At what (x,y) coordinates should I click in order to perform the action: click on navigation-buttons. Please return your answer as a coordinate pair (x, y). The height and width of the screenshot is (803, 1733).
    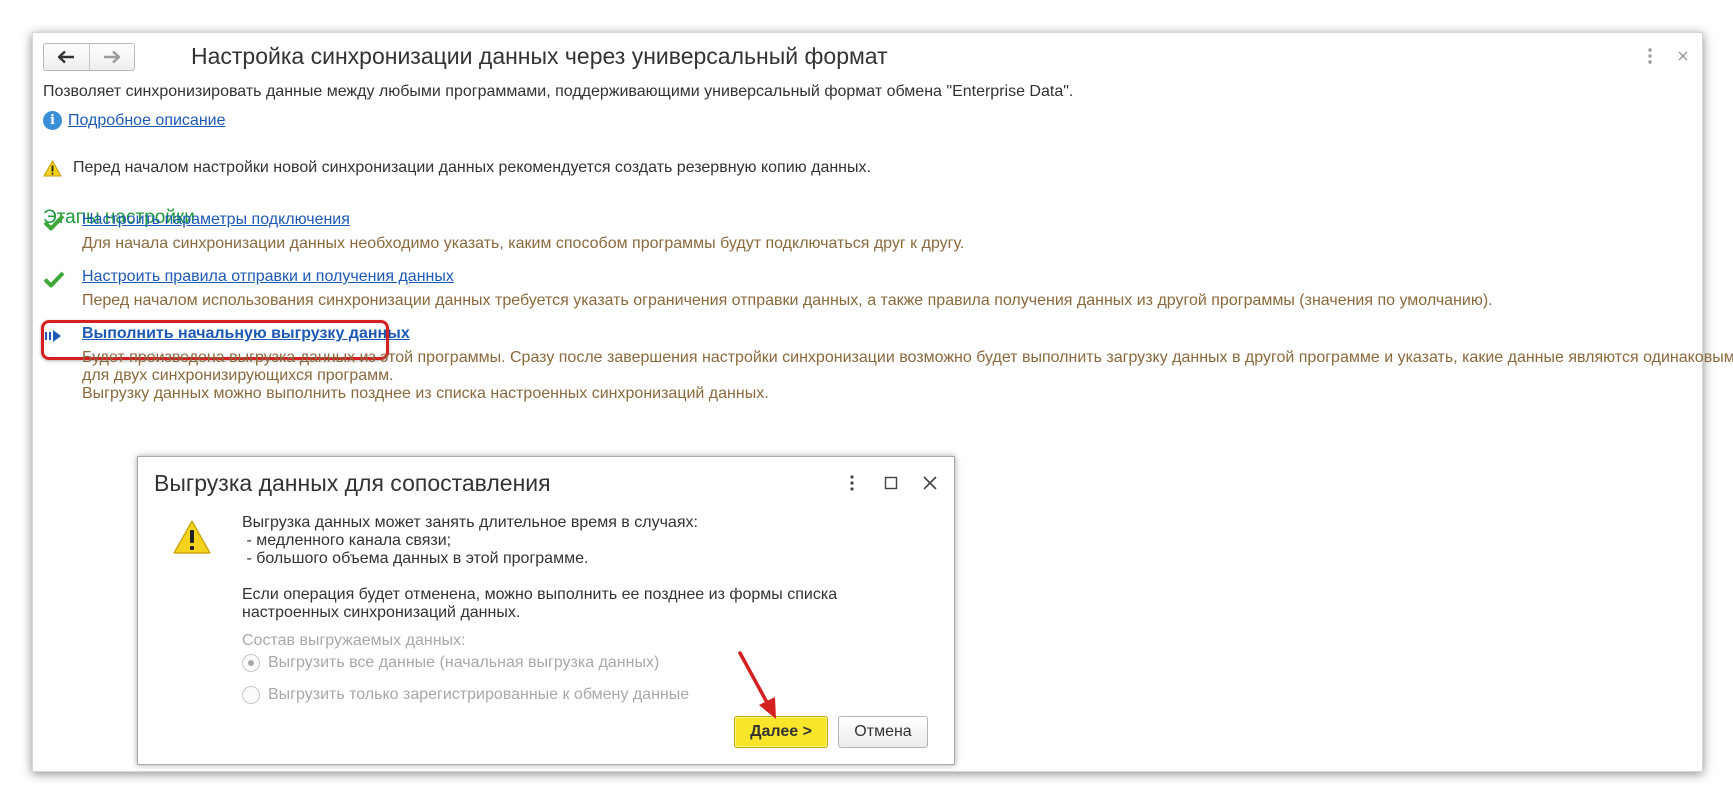
    Looking at the image, I should click on (89, 57).